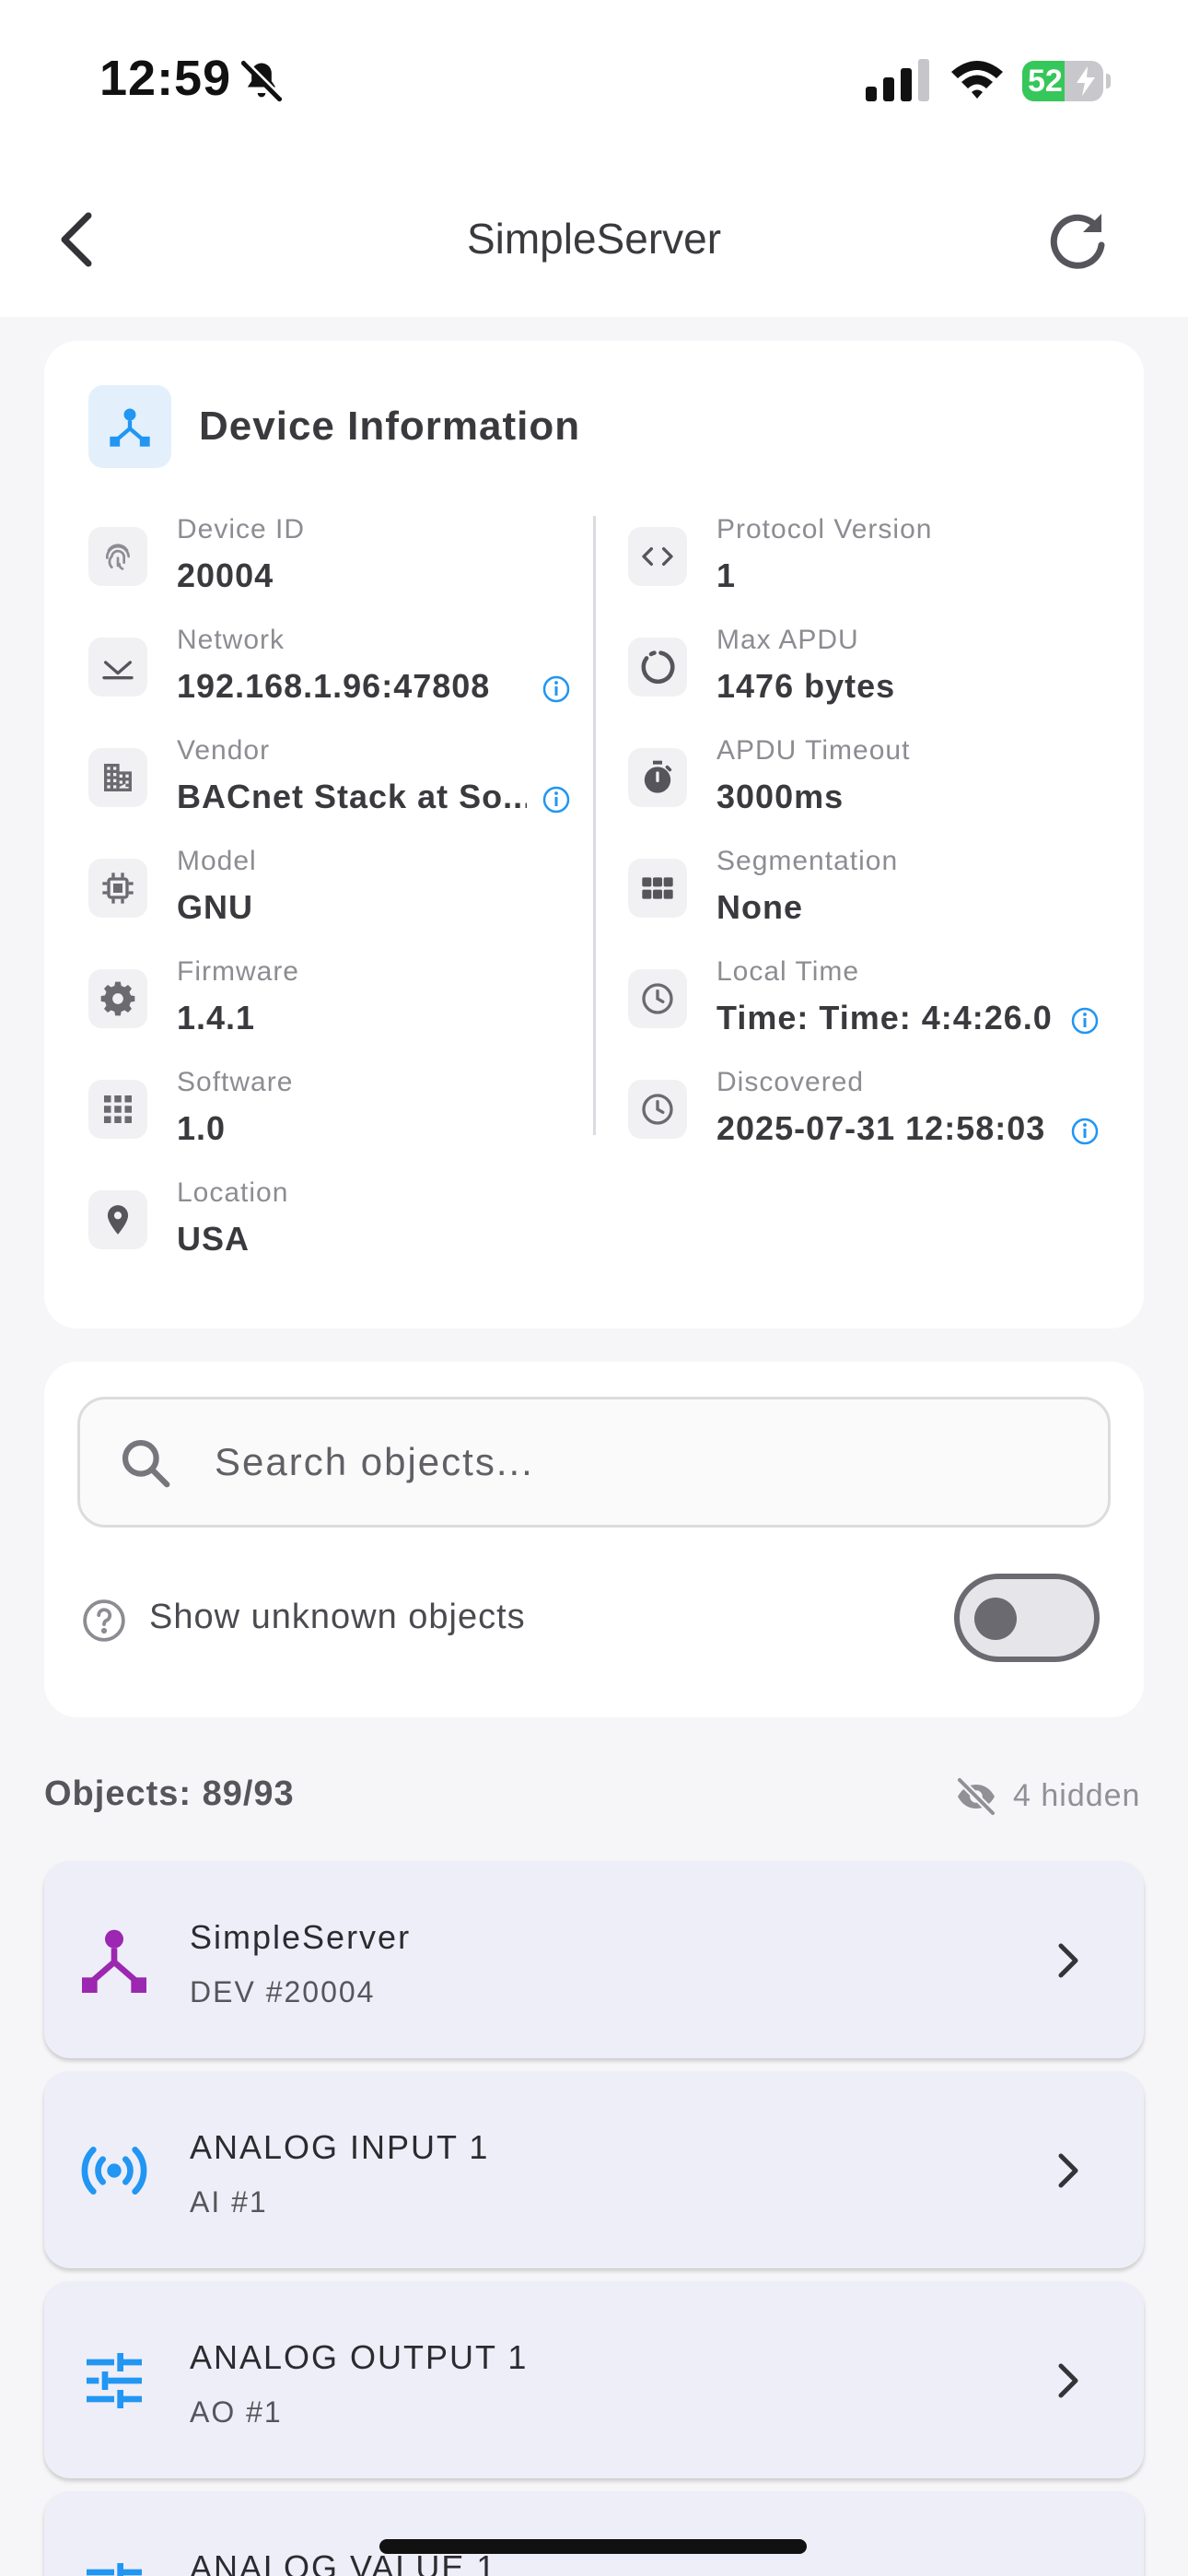  I want to click on status-time: 12:59, so click(165, 78).